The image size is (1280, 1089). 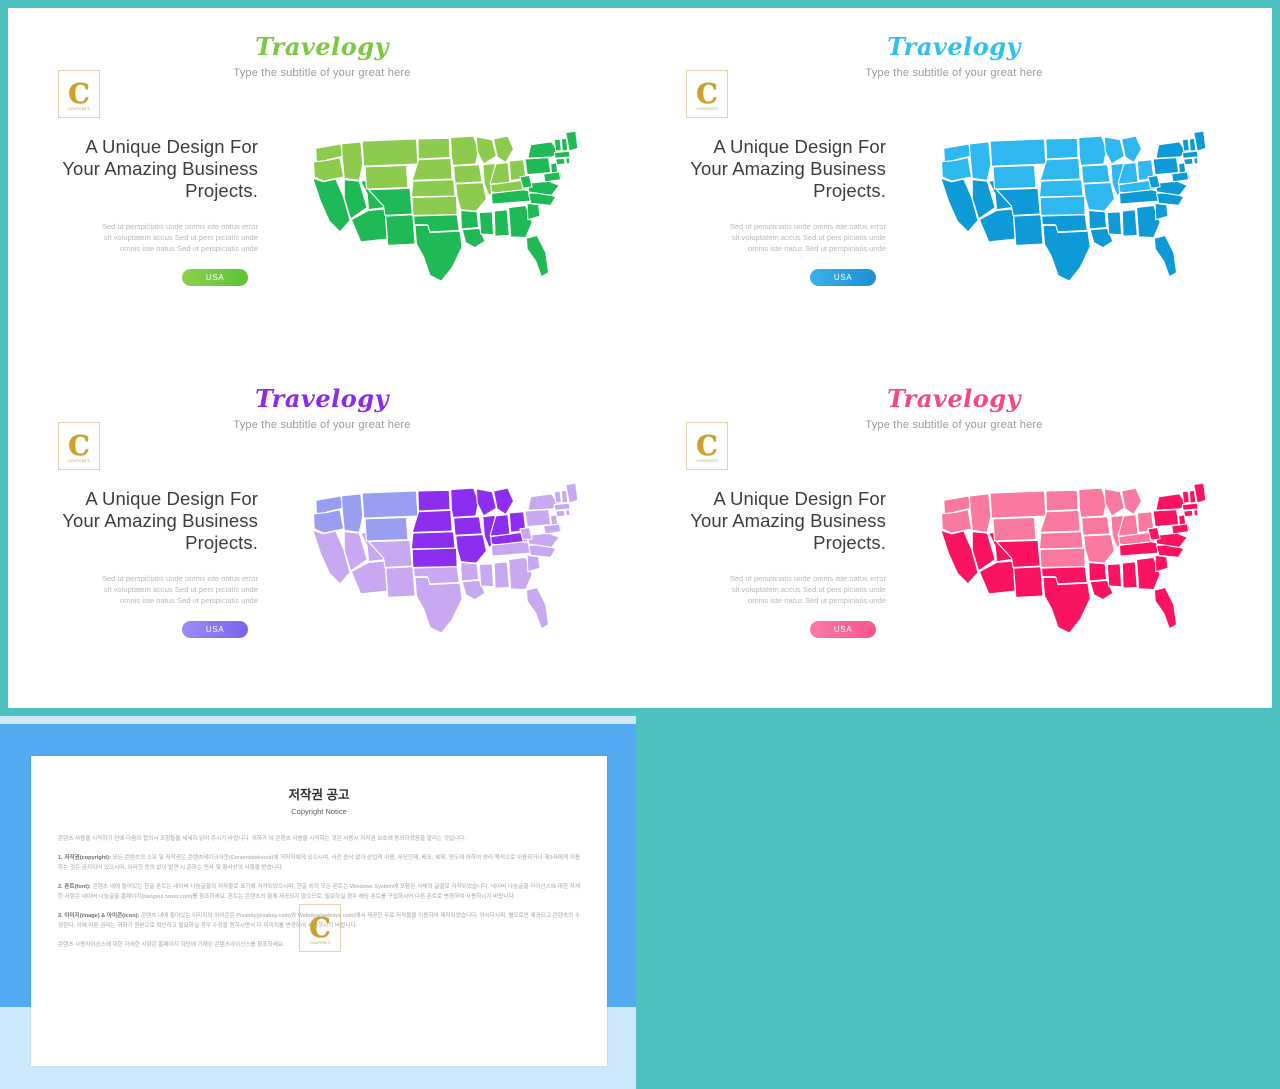 I want to click on usa-map-purple, so click(x=445, y=566).